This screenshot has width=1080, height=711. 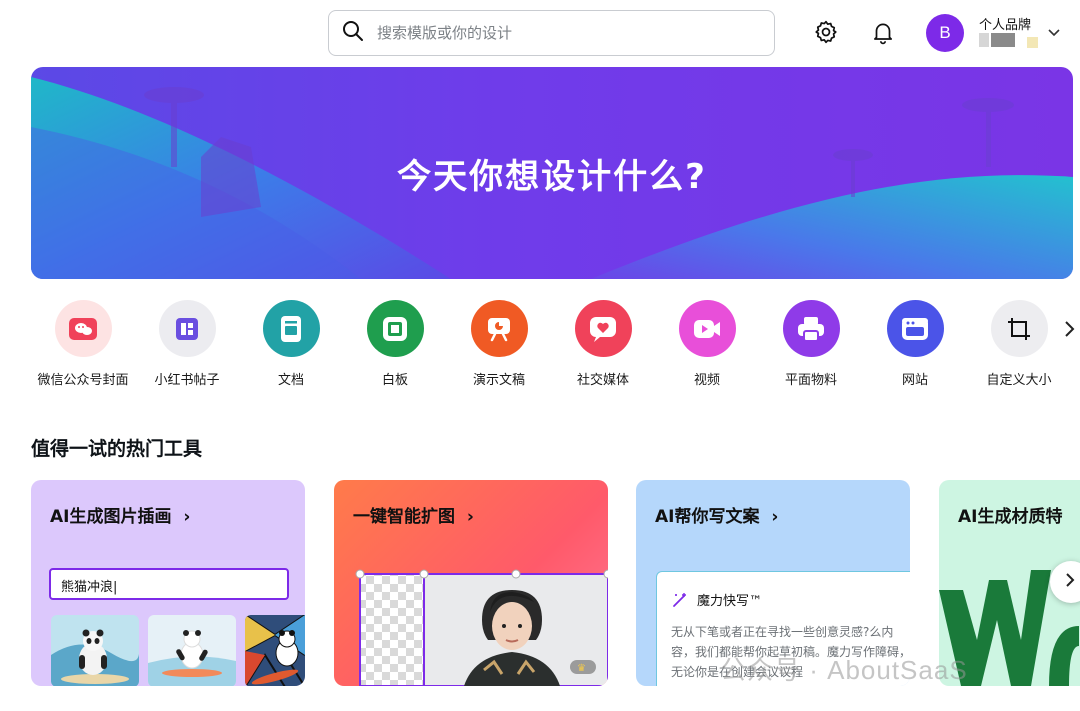 What do you see at coordinates (275, 650) in the screenshot?
I see `panda-stained-glass-image` at bounding box center [275, 650].